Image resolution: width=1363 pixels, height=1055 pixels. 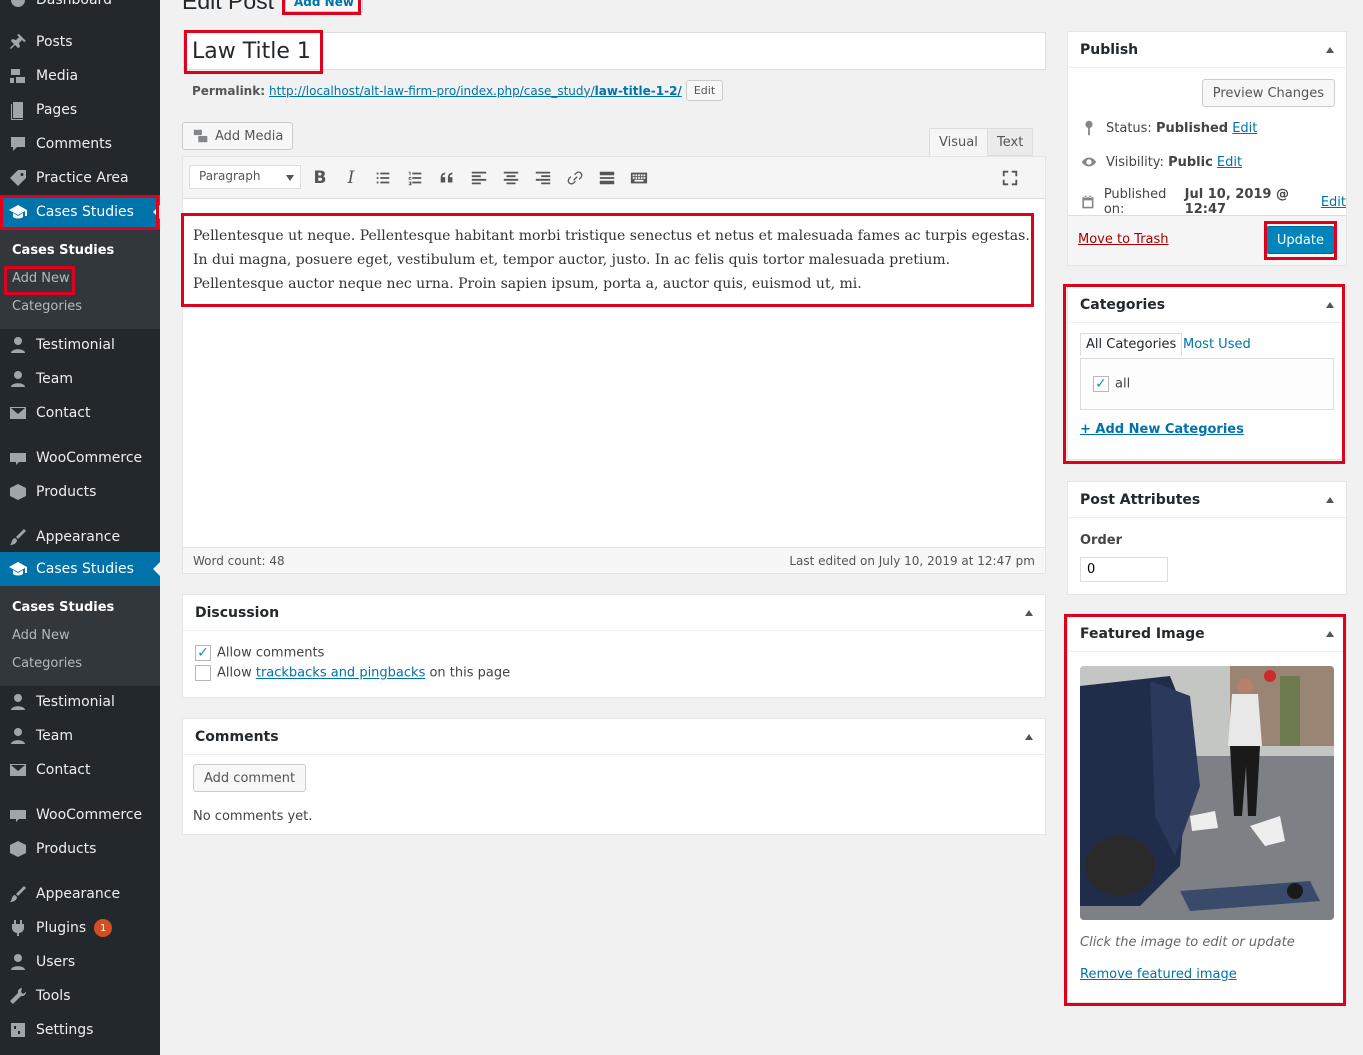 I want to click on plugin-icon, so click(x=18, y=928).